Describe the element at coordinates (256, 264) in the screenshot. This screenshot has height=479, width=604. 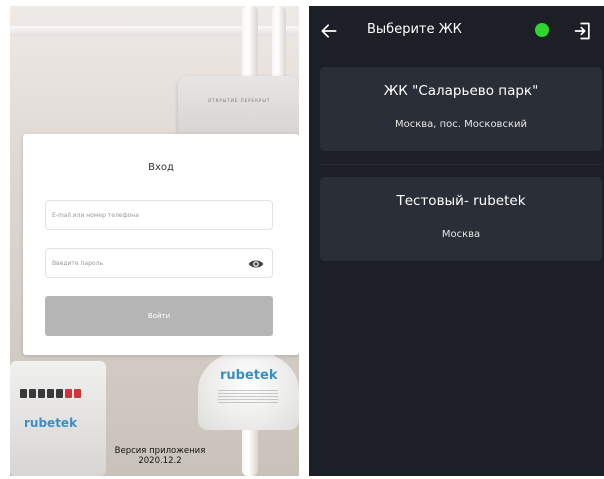
I see `eye-icon` at that location.